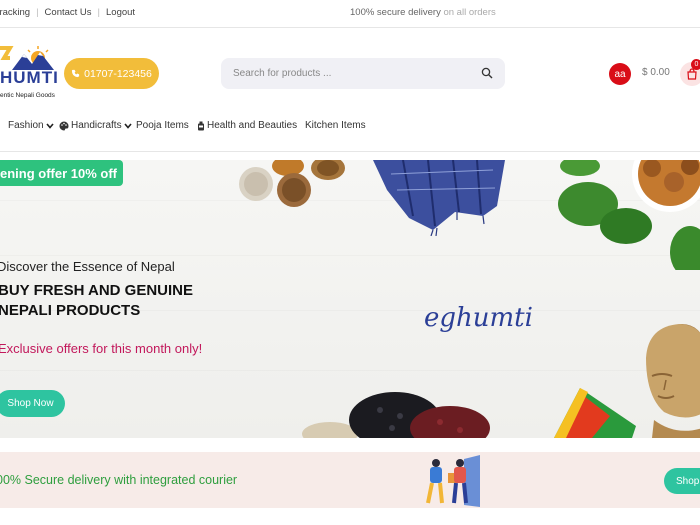 This screenshot has height=525, width=700. I want to click on hero-title-line2: NEPALI PRODUCTS, so click(70, 310).